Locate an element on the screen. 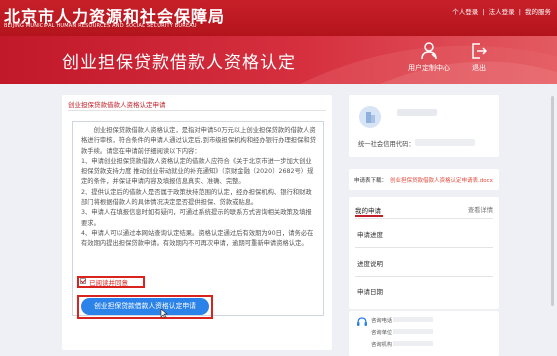 This screenshot has height=356, width=557. consult-card: 咨询电话： 咨询单位： 咨询机构： is located at coordinates (424, 333).